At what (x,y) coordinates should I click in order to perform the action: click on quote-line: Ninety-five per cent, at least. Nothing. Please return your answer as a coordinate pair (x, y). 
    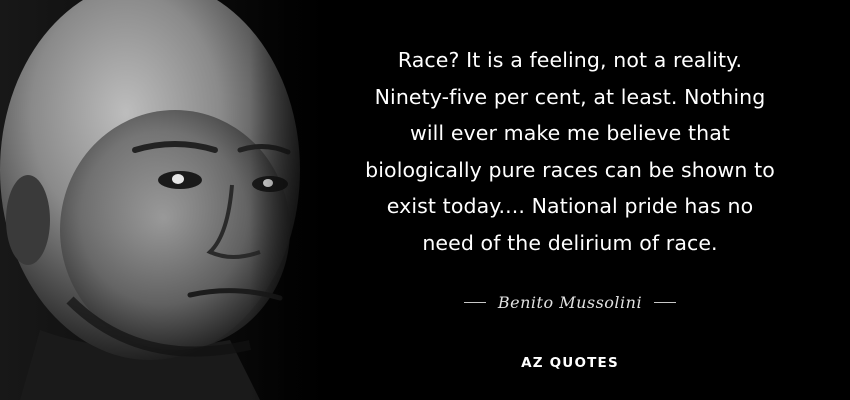
    Looking at the image, I should click on (570, 96).